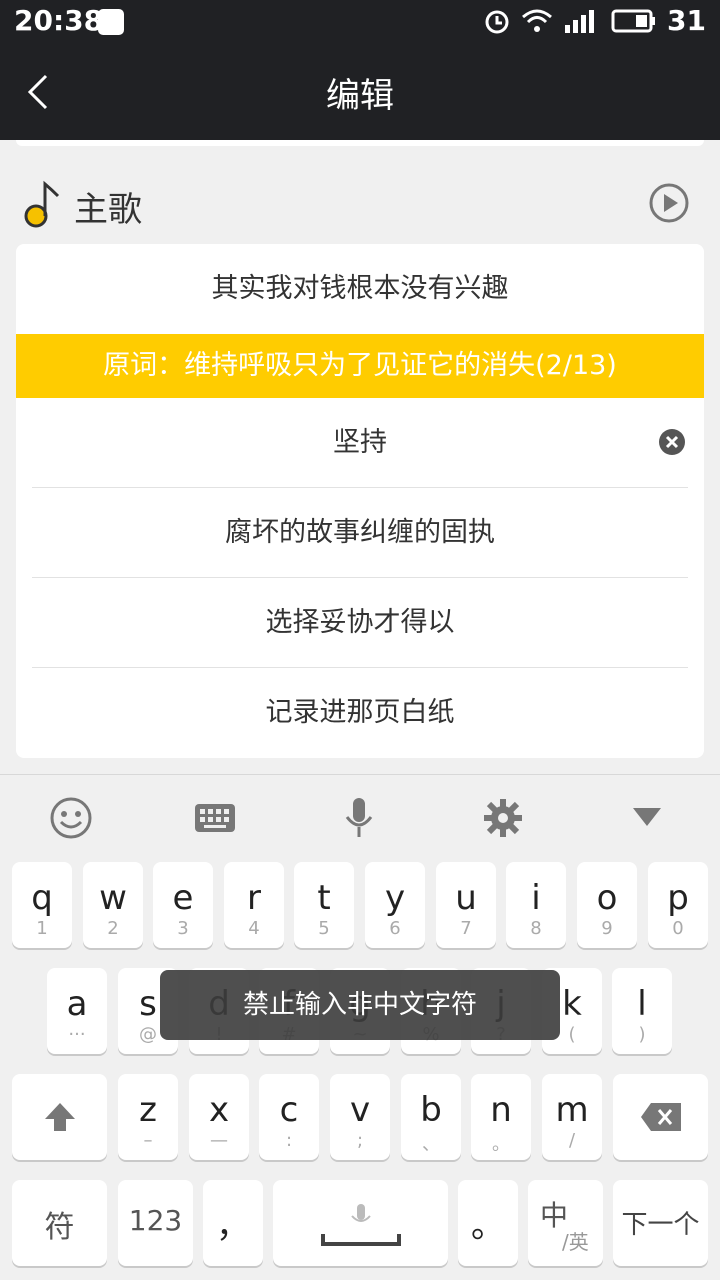 The height and width of the screenshot is (1280, 720). Describe the element at coordinates (111, 22) in the screenshot. I see `qq-notification-icon` at that location.